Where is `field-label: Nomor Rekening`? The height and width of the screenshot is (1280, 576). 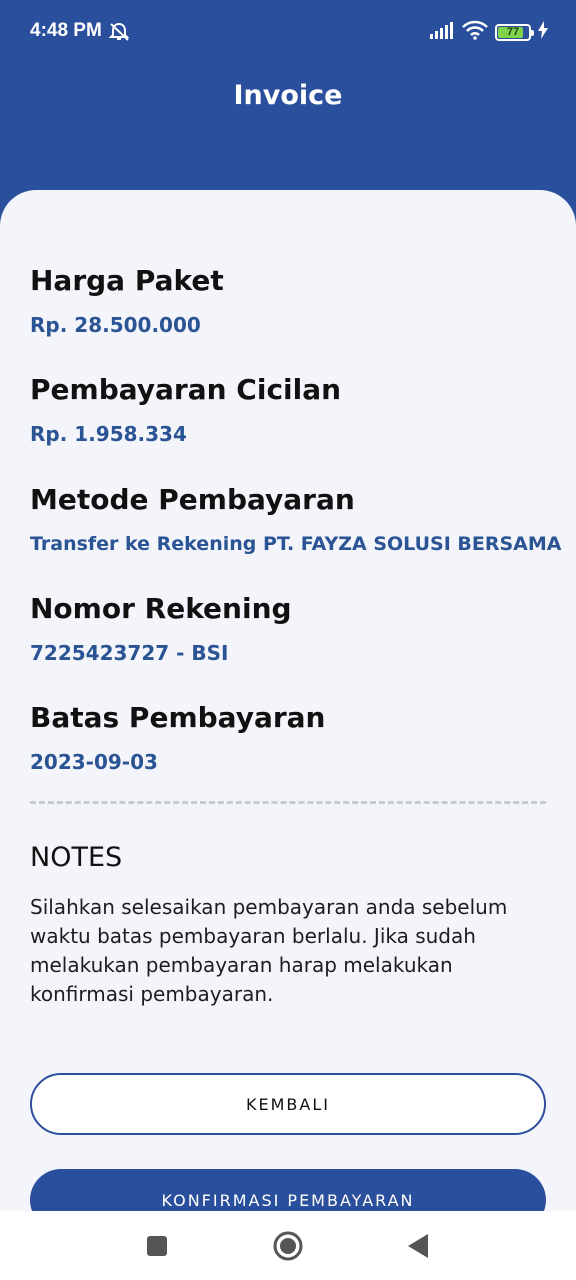
field-label: Nomor Rekening is located at coordinates (161, 608).